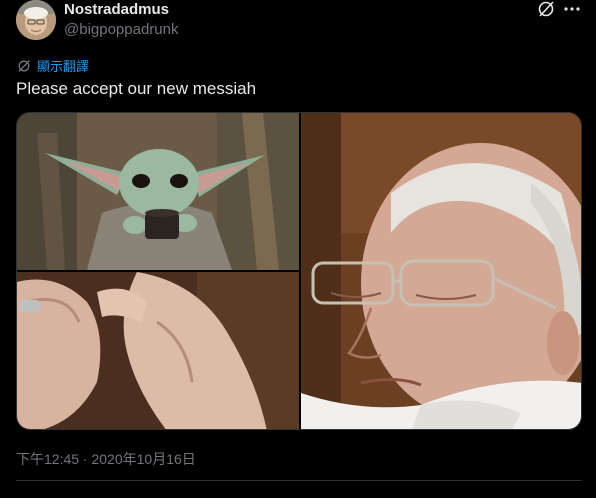 The height and width of the screenshot is (498, 596). I want to click on more-options-icon, so click(572, 9).